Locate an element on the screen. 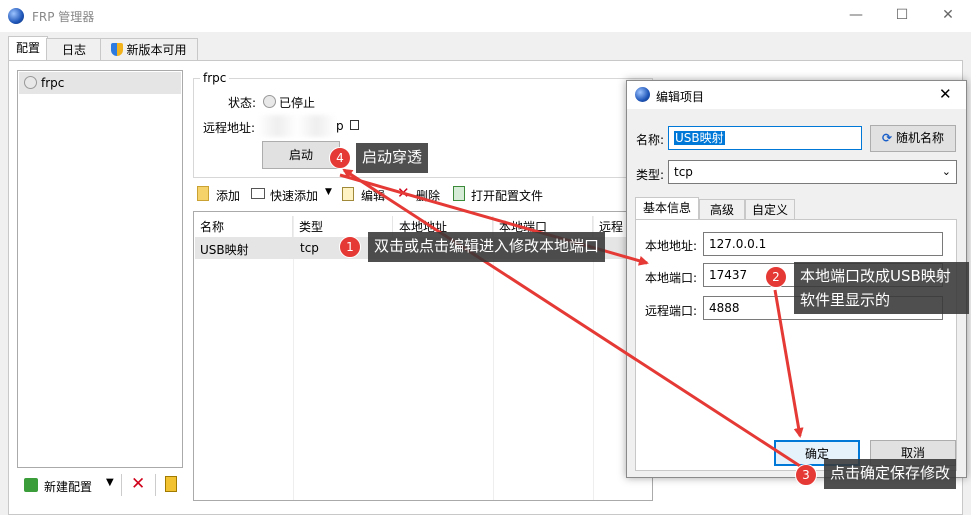  annotation-badge-3: 3 is located at coordinates (806, 475).